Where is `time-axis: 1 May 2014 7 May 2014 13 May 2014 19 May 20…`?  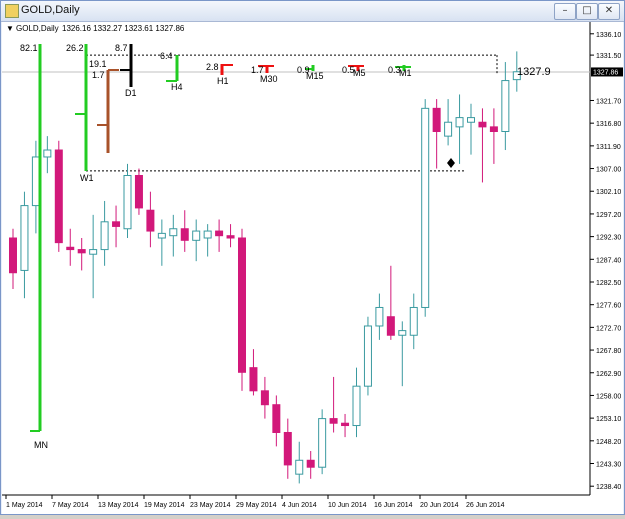 time-axis: 1 May 2014 7 May 2014 13 May 2014 19 May 20… is located at coordinates (255, 502).